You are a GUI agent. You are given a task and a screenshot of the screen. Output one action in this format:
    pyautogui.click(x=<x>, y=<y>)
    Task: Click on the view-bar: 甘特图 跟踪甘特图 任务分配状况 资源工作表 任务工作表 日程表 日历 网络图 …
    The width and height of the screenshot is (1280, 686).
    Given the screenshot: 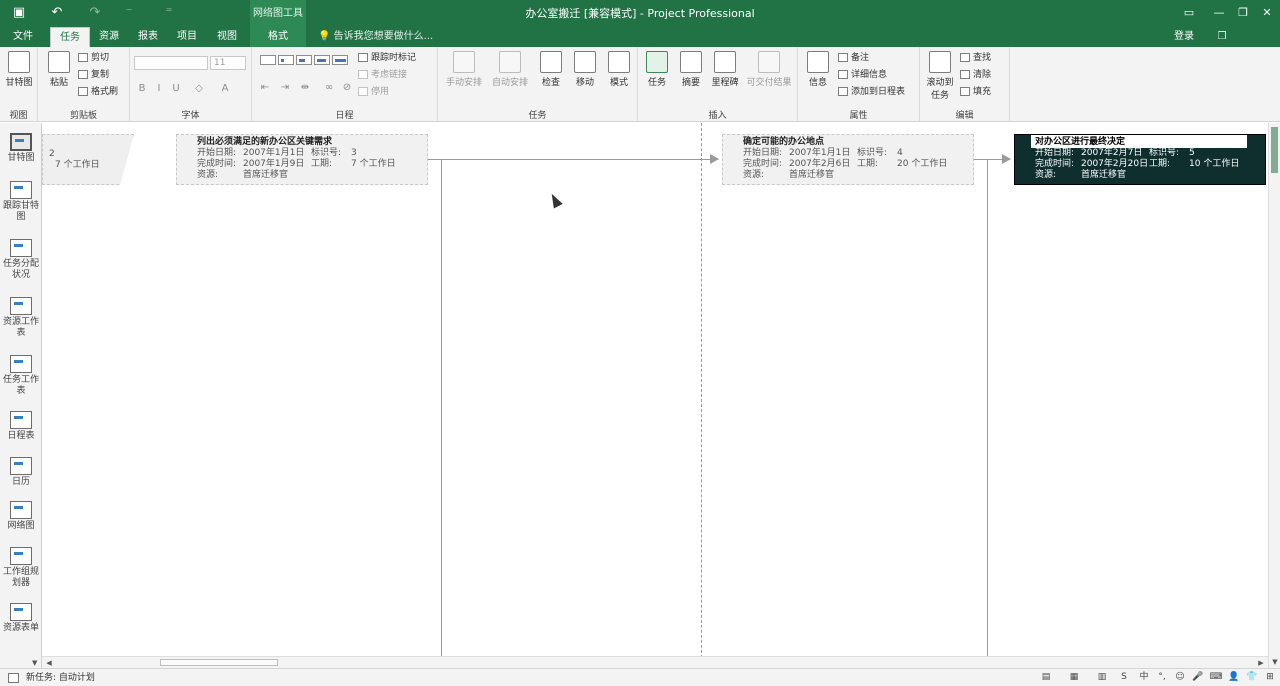 What is the action you would take?
    pyautogui.click(x=21, y=395)
    